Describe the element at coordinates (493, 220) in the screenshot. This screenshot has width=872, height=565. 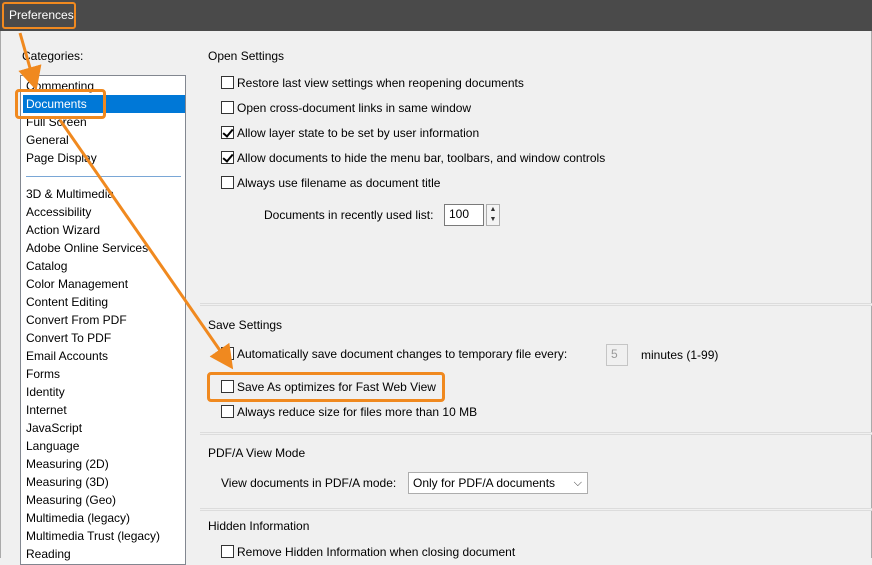
I see `stepper-down-icon: ▼` at that location.